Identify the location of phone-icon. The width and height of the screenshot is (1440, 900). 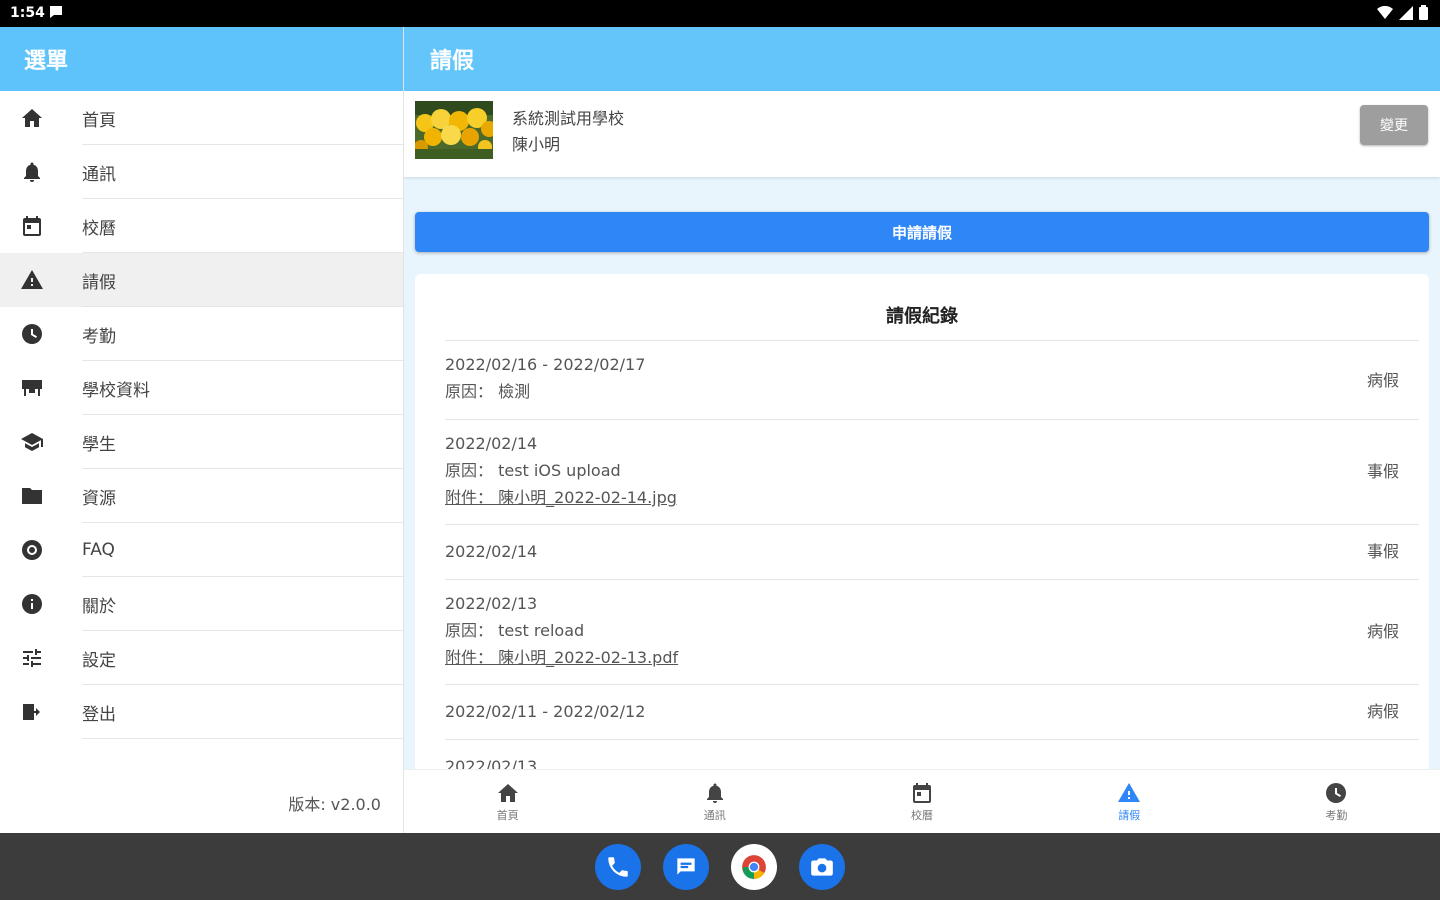
(618, 866).